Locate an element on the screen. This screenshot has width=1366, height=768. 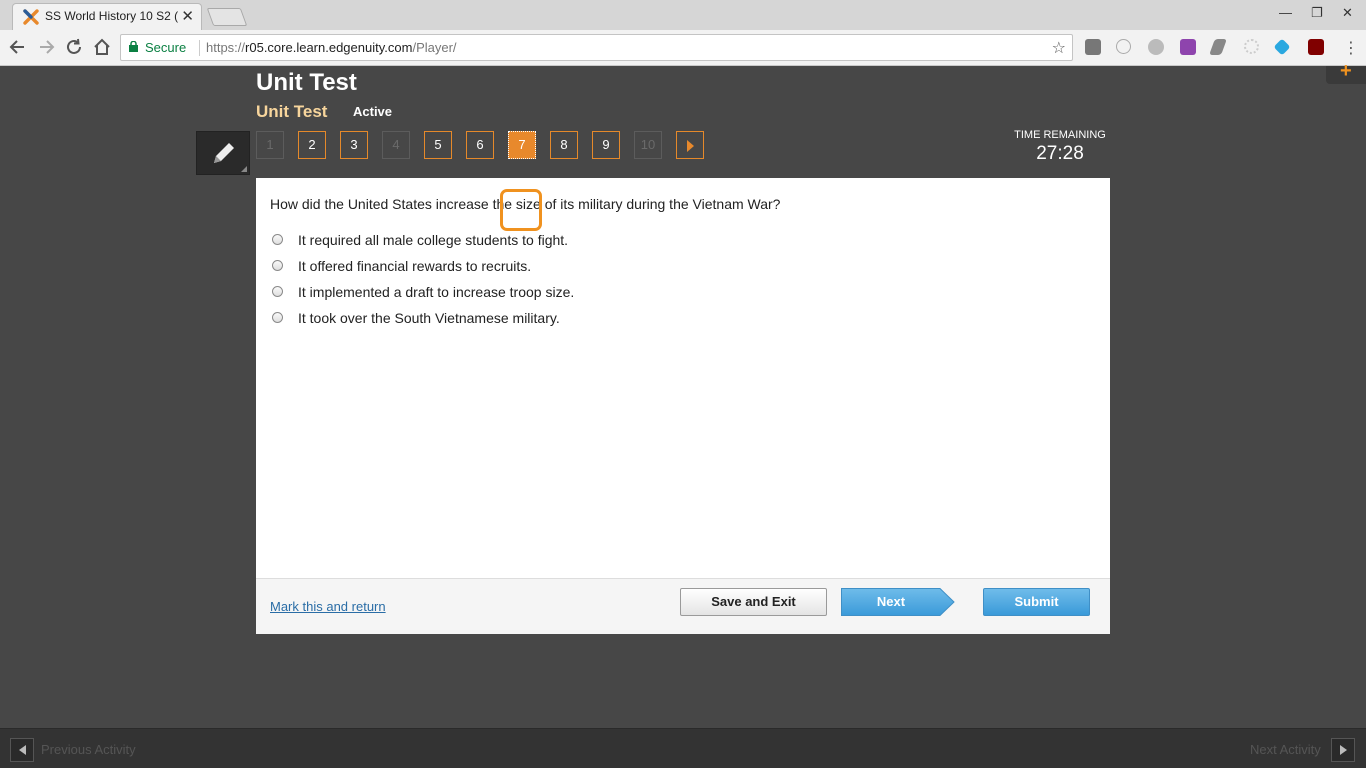
question-button-6: 6 is located at coordinates (480, 145).